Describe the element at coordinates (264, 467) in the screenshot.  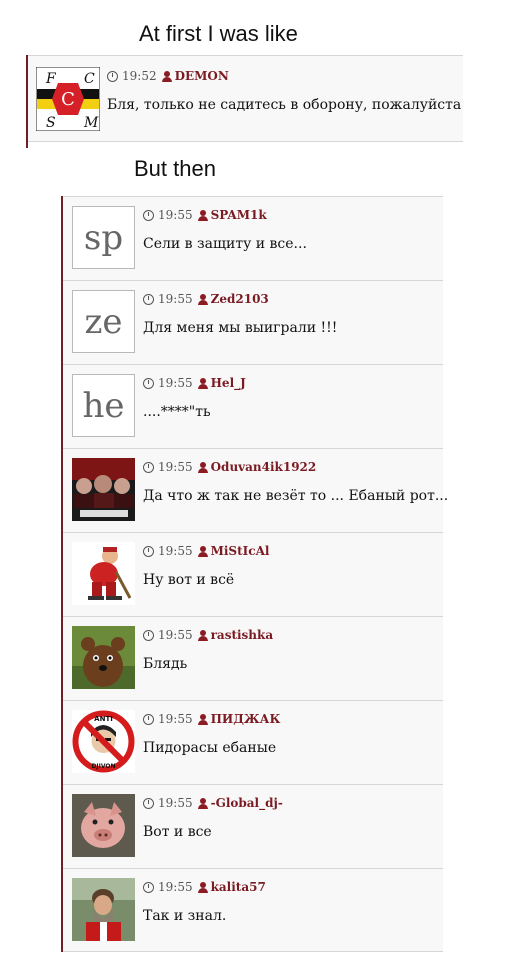
I see `comment-username: Oduvan4ik1922` at that location.